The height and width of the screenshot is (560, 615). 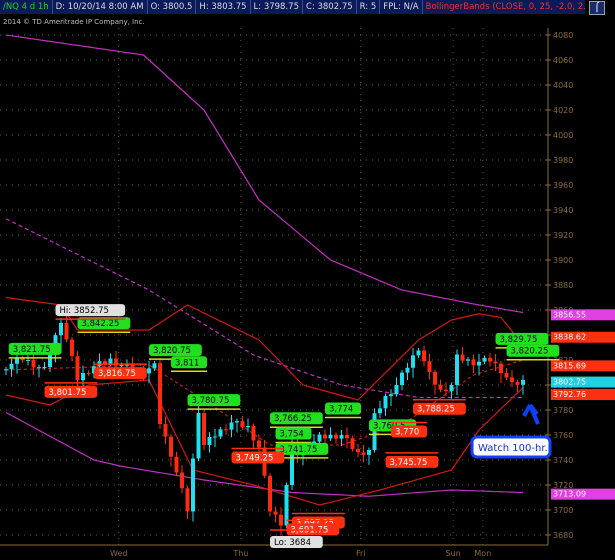 I want to click on x-tick-label: Fri, so click(x=361, y=553).